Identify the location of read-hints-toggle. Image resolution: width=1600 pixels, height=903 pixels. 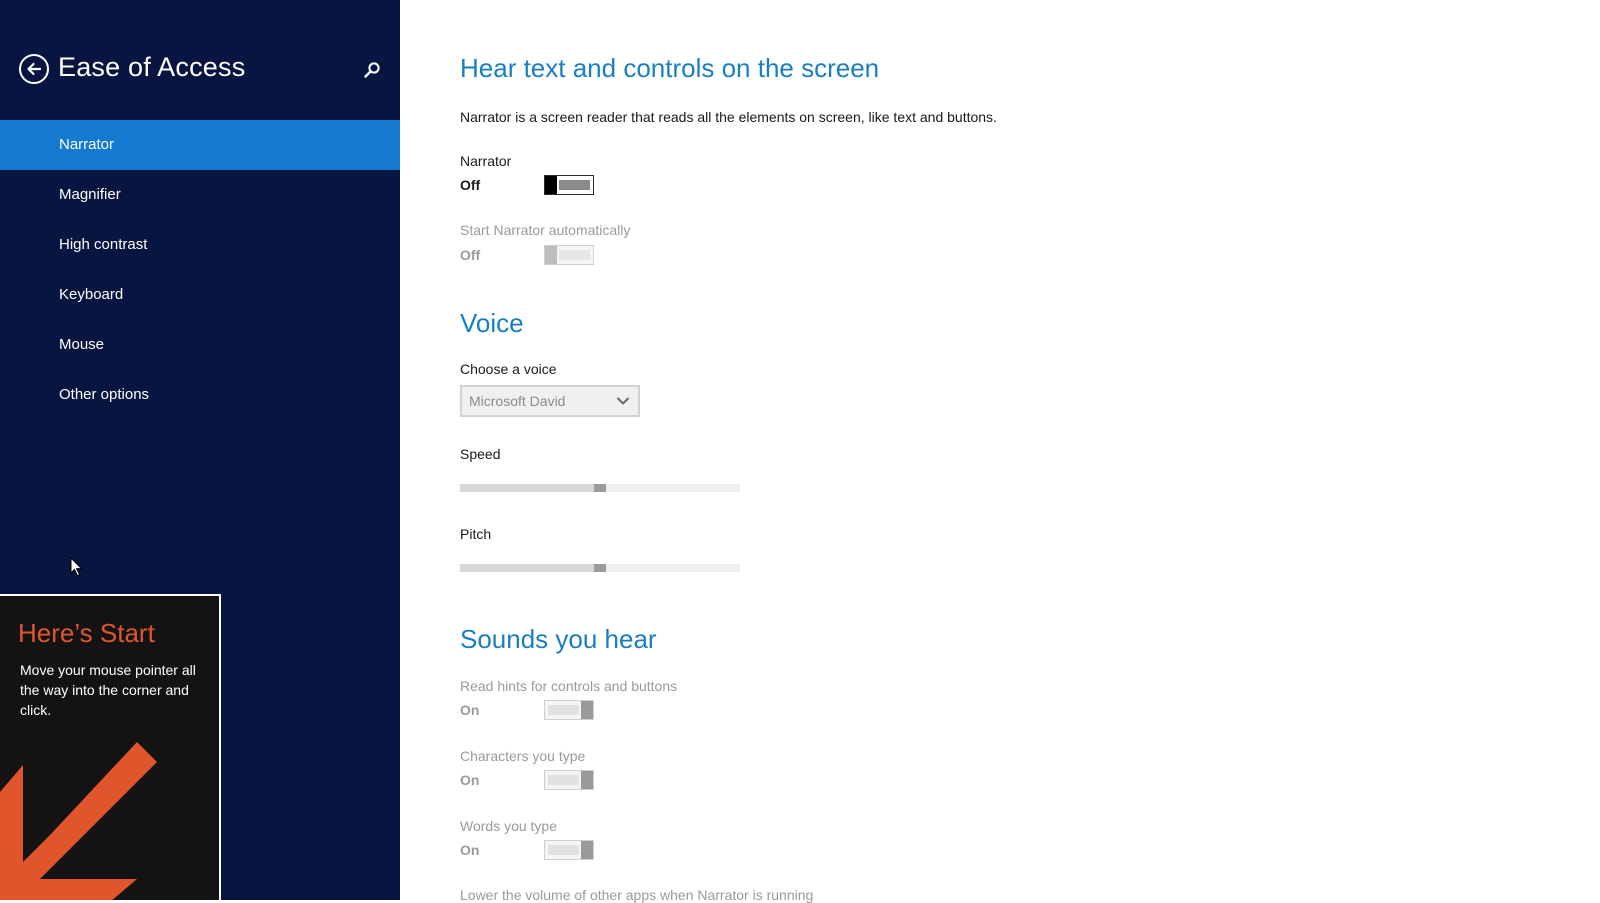
(569, 710).